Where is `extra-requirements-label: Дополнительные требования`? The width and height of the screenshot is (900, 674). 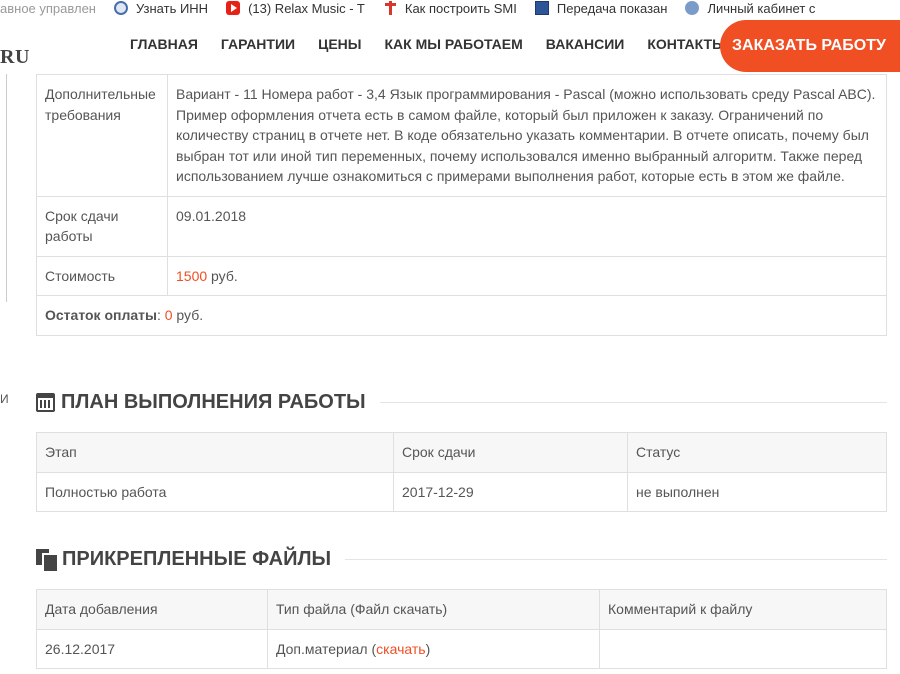 extra-requirements-label: Дополнительные требования is located at coordinates (102, 135).